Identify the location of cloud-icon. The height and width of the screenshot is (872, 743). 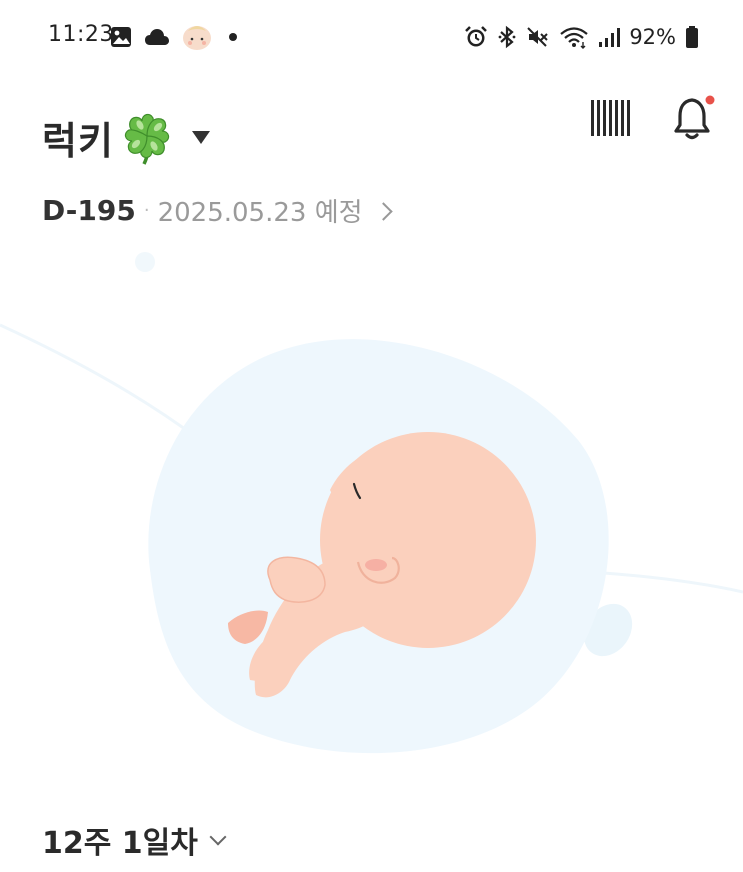
(157, 37).